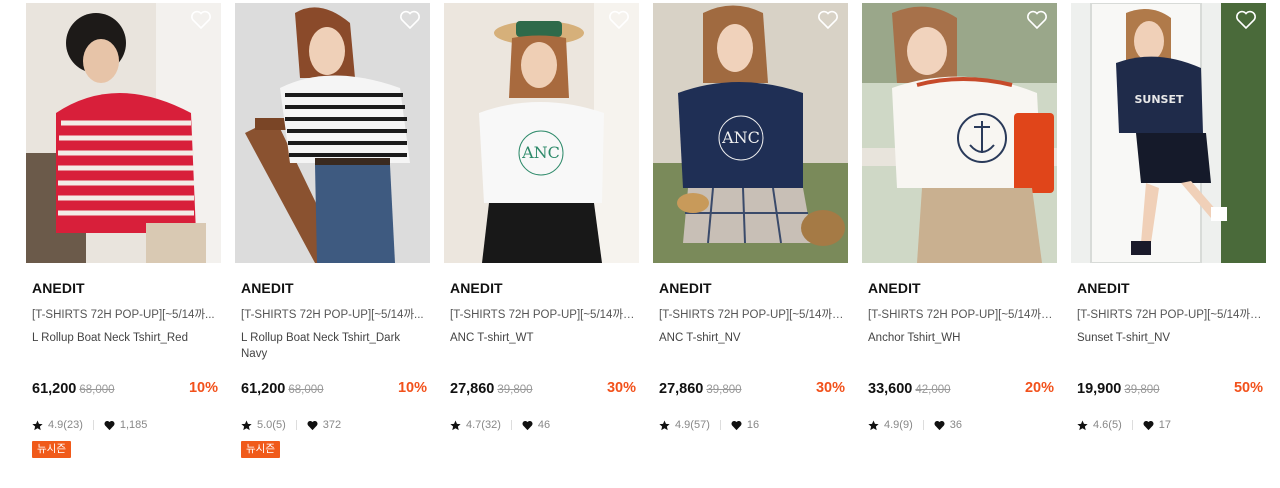  Describe the element at coordinates (332, 425) in the screenshot. I see `likes-count: 372` at that location.